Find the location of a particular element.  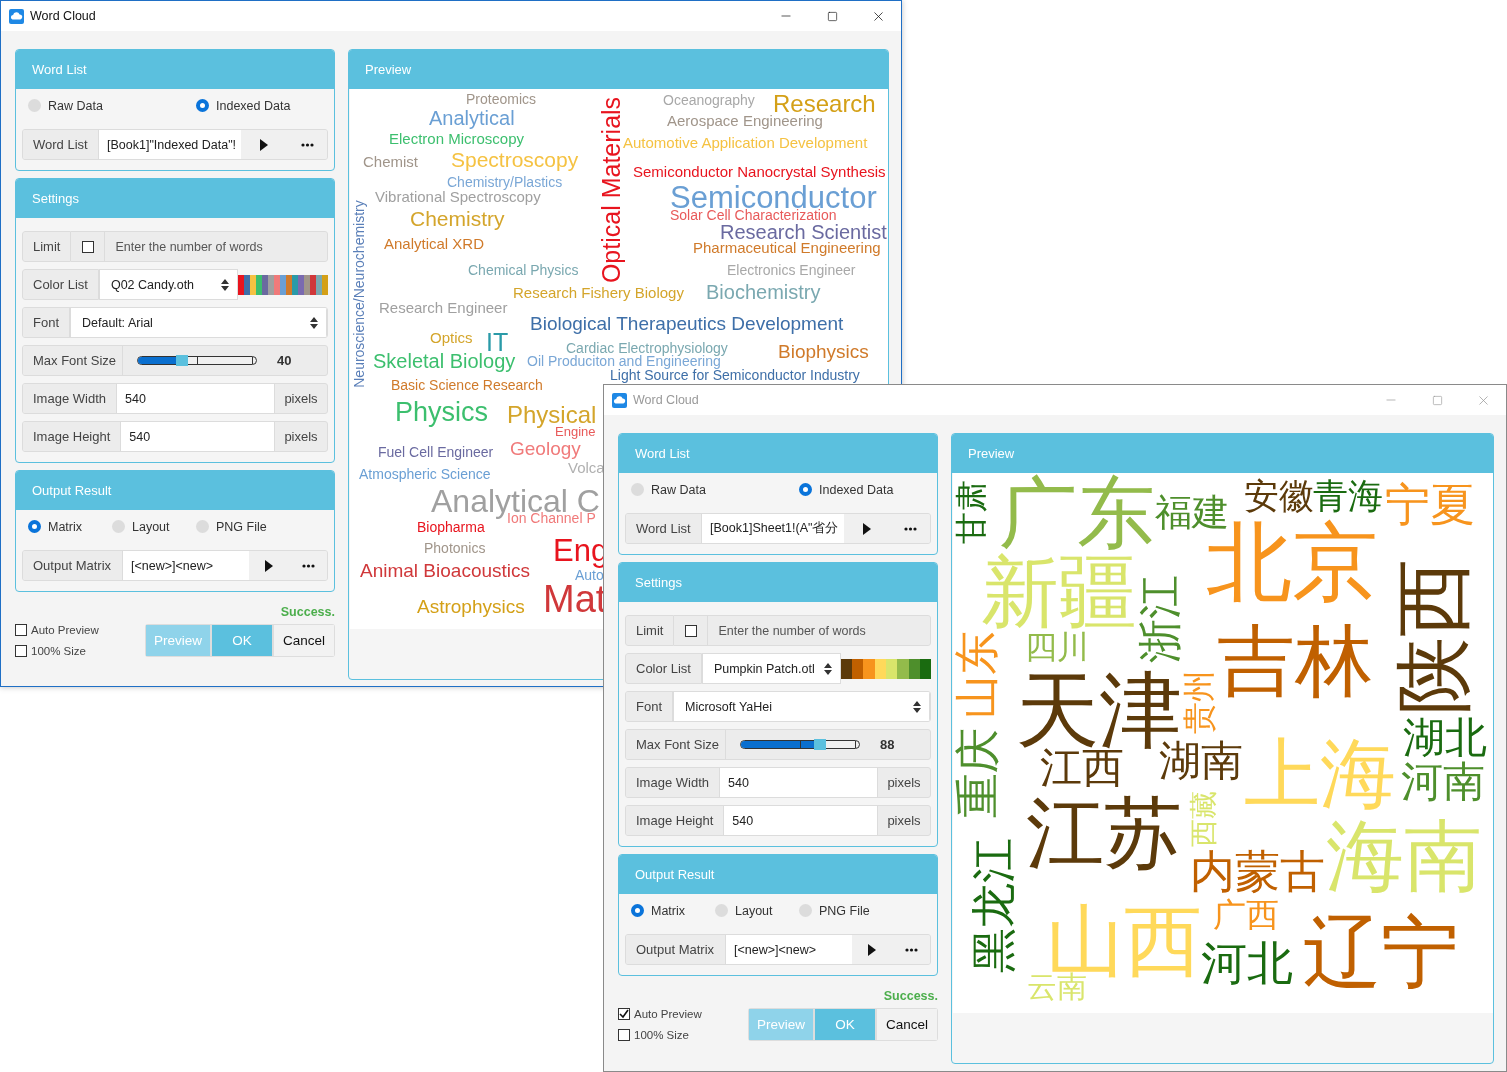

cloud-word: Research Fishery Biology is located at coordinates (598, 292).